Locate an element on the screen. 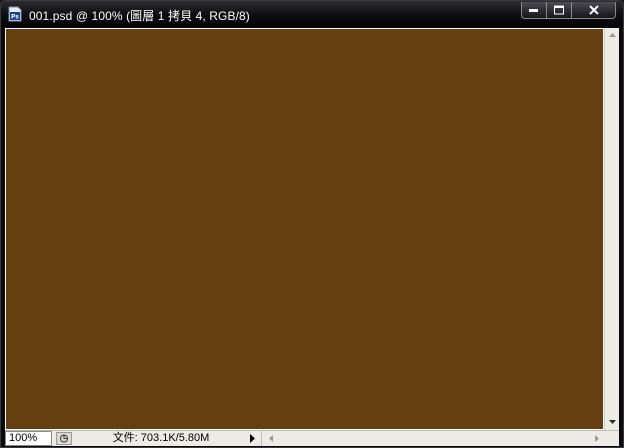  scroll-up-button is located at coordinates (612, 35).